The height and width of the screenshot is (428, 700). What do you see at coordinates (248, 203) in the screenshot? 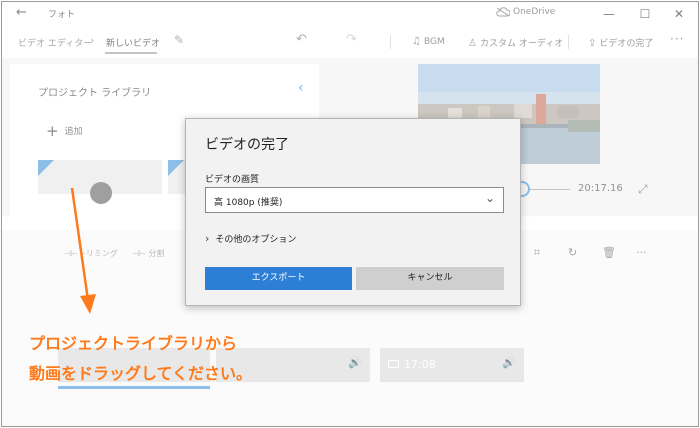
I see `quality-selected-value: 高 1080p (推奨)` at bounding box center [248, 203].